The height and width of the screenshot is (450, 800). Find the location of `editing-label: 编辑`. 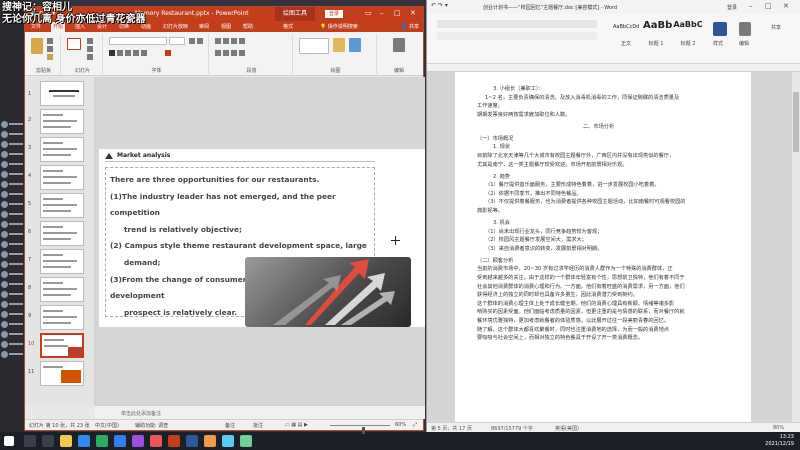

editing-label: 编辑 is located at coordinates (744, 43).